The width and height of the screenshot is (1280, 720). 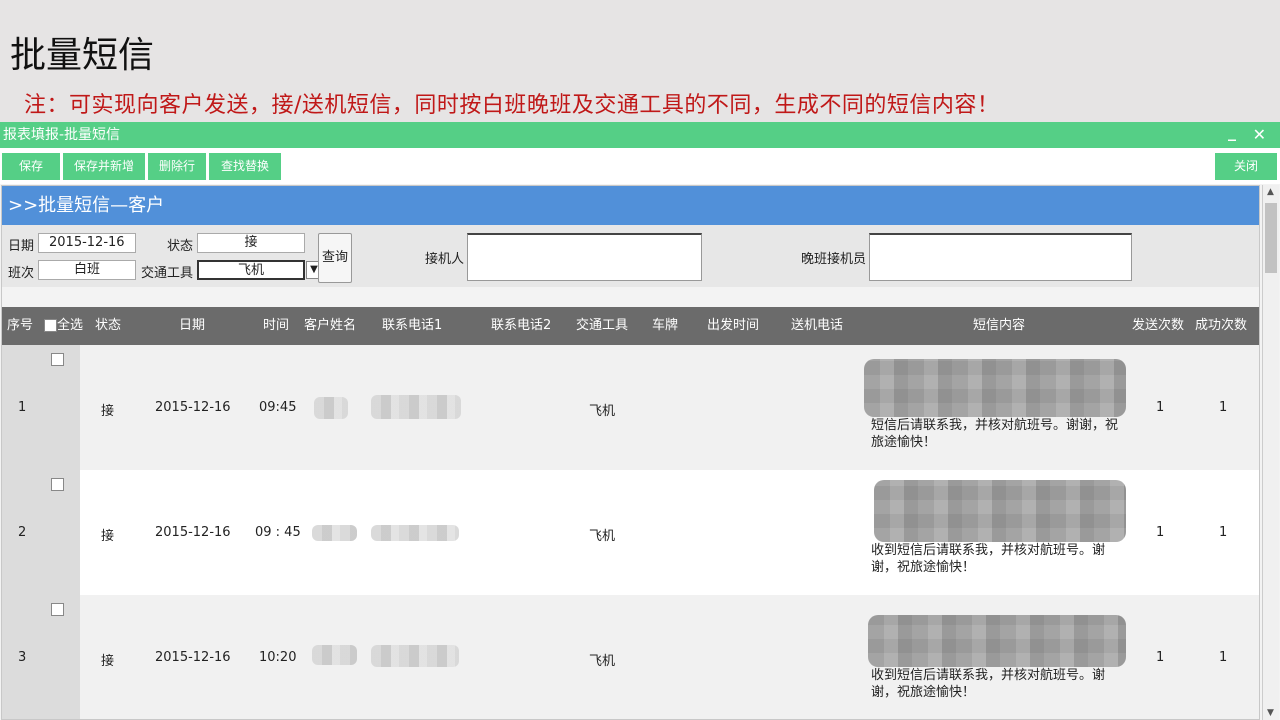 What do you see at coordinates (82, 55) in the screenshot?
I see `slide-title: 批量短信` at bounding box center [82, 55].